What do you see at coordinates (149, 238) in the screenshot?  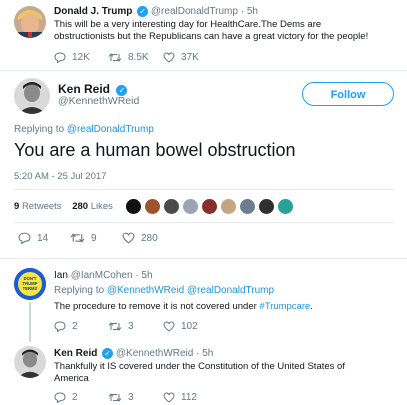 I see `like-count: 280` at bounding box center [149, 238].